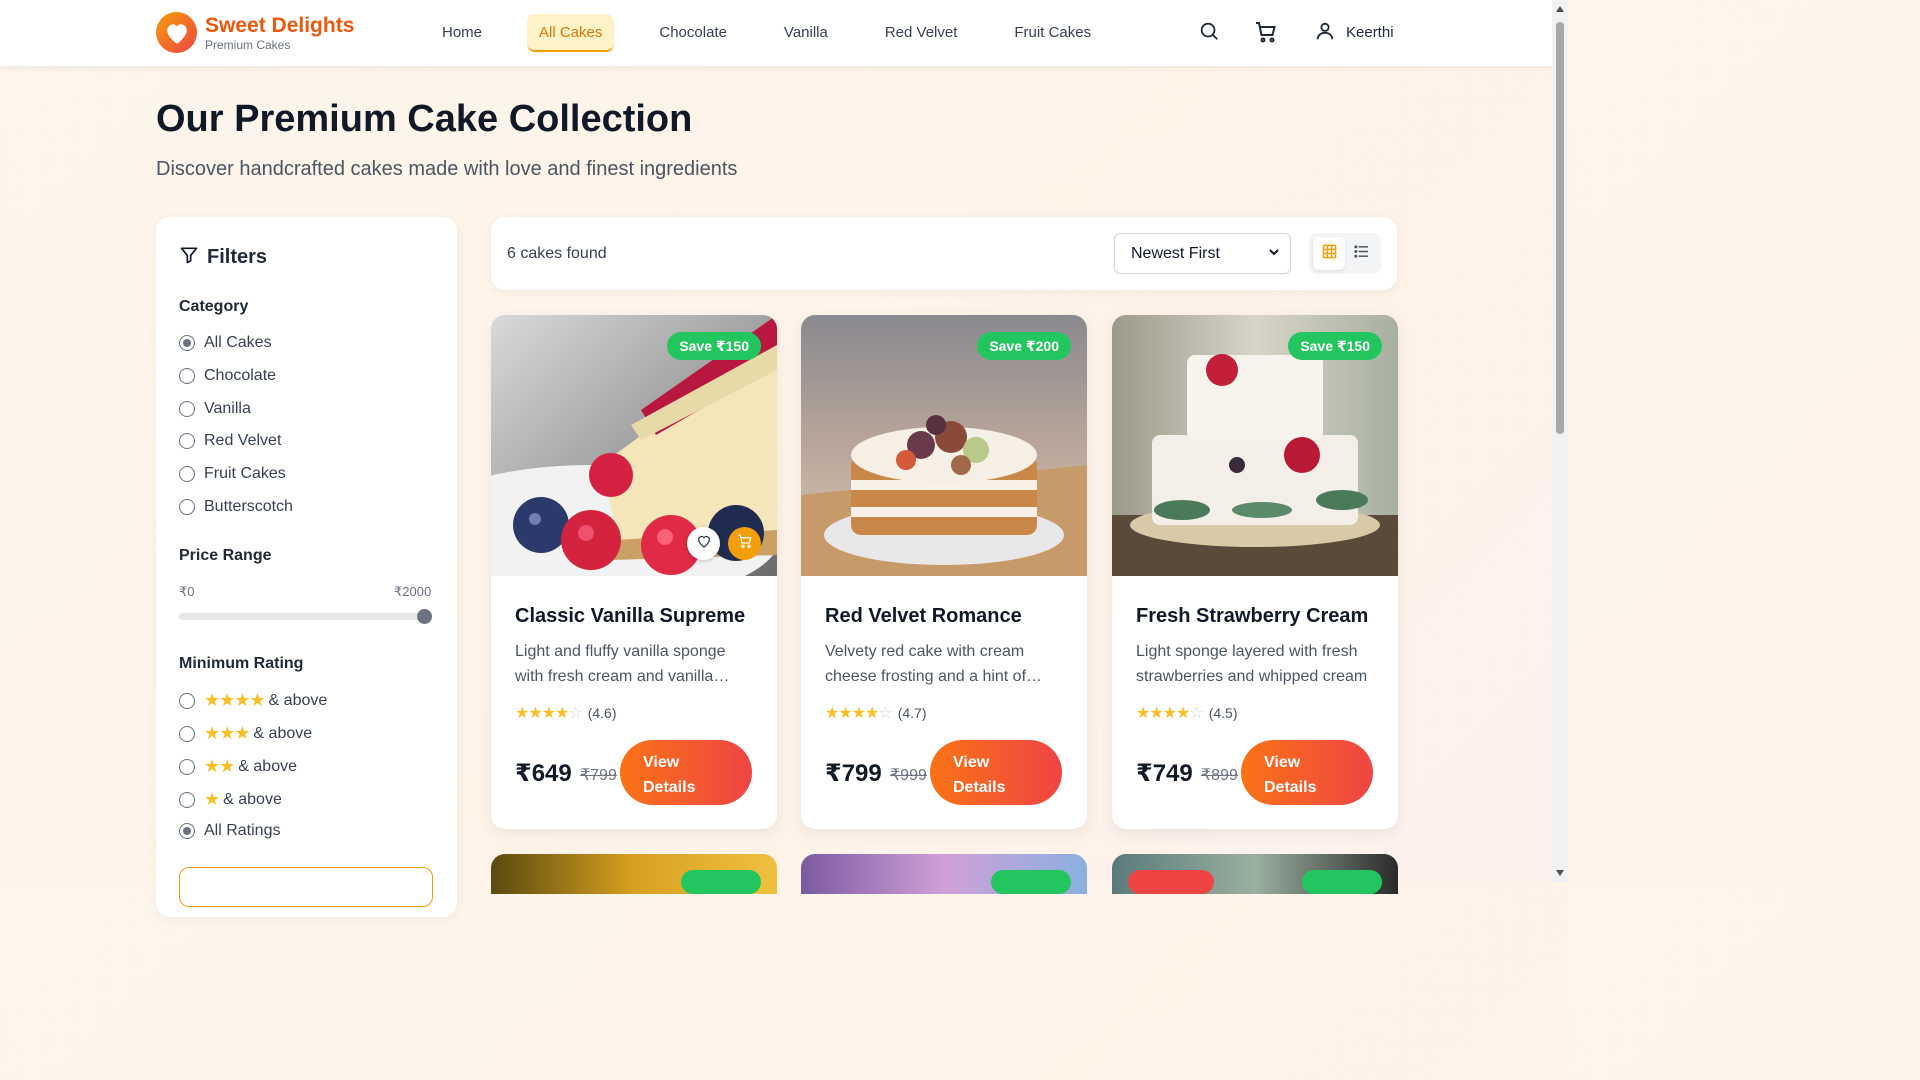 This screenshot has width=1920, height=1080. I want to click on star-icons: ★★★★, so click(235, 700).